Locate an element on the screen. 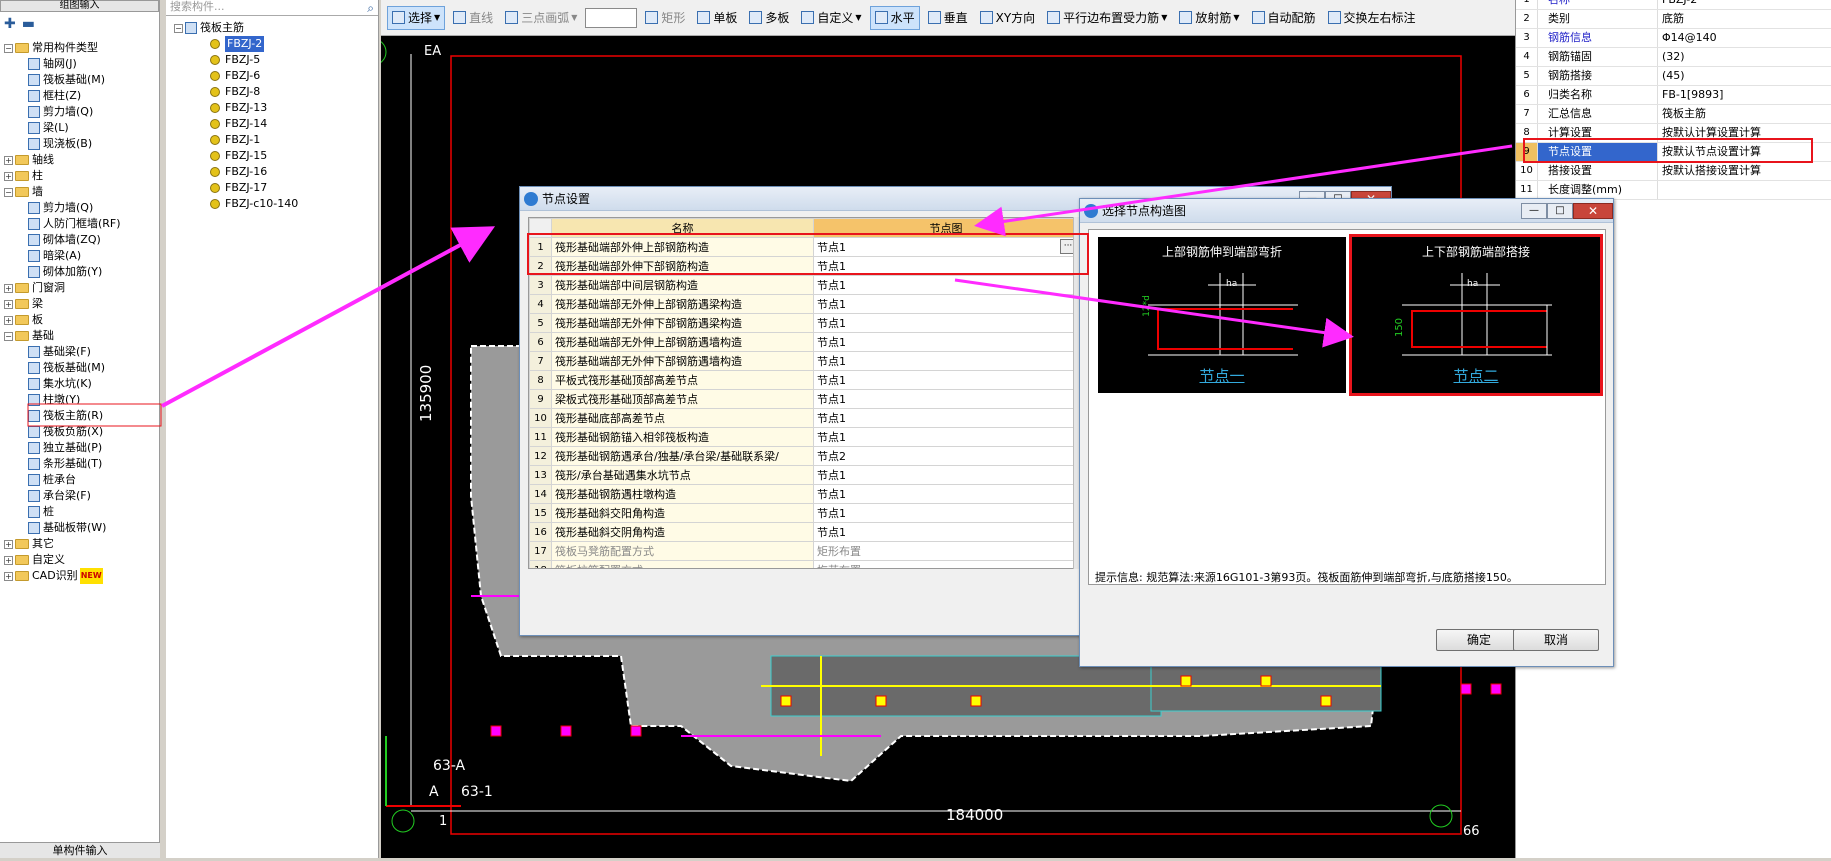 The image size is (1831, 861). cancel-button: 取消 is located at coordinates (1556, 640).